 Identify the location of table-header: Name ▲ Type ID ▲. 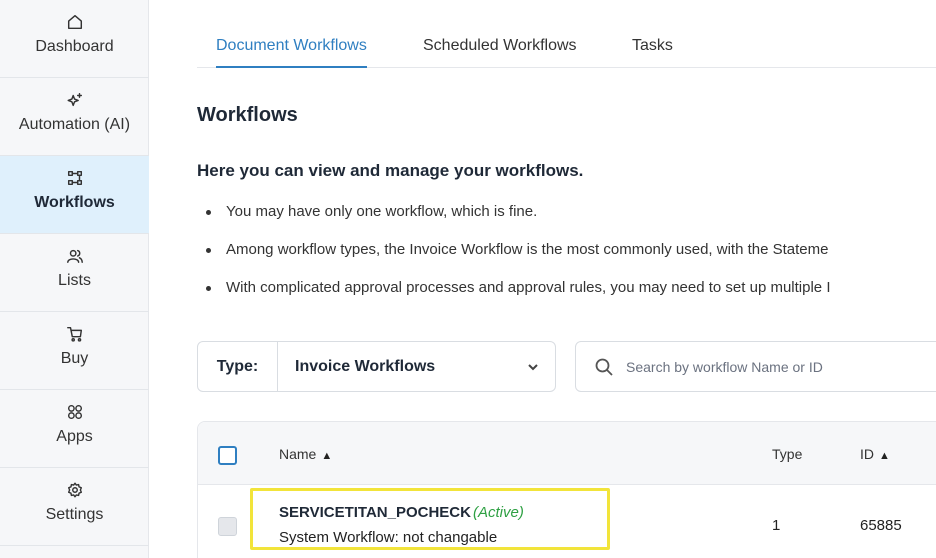
(567, 453).